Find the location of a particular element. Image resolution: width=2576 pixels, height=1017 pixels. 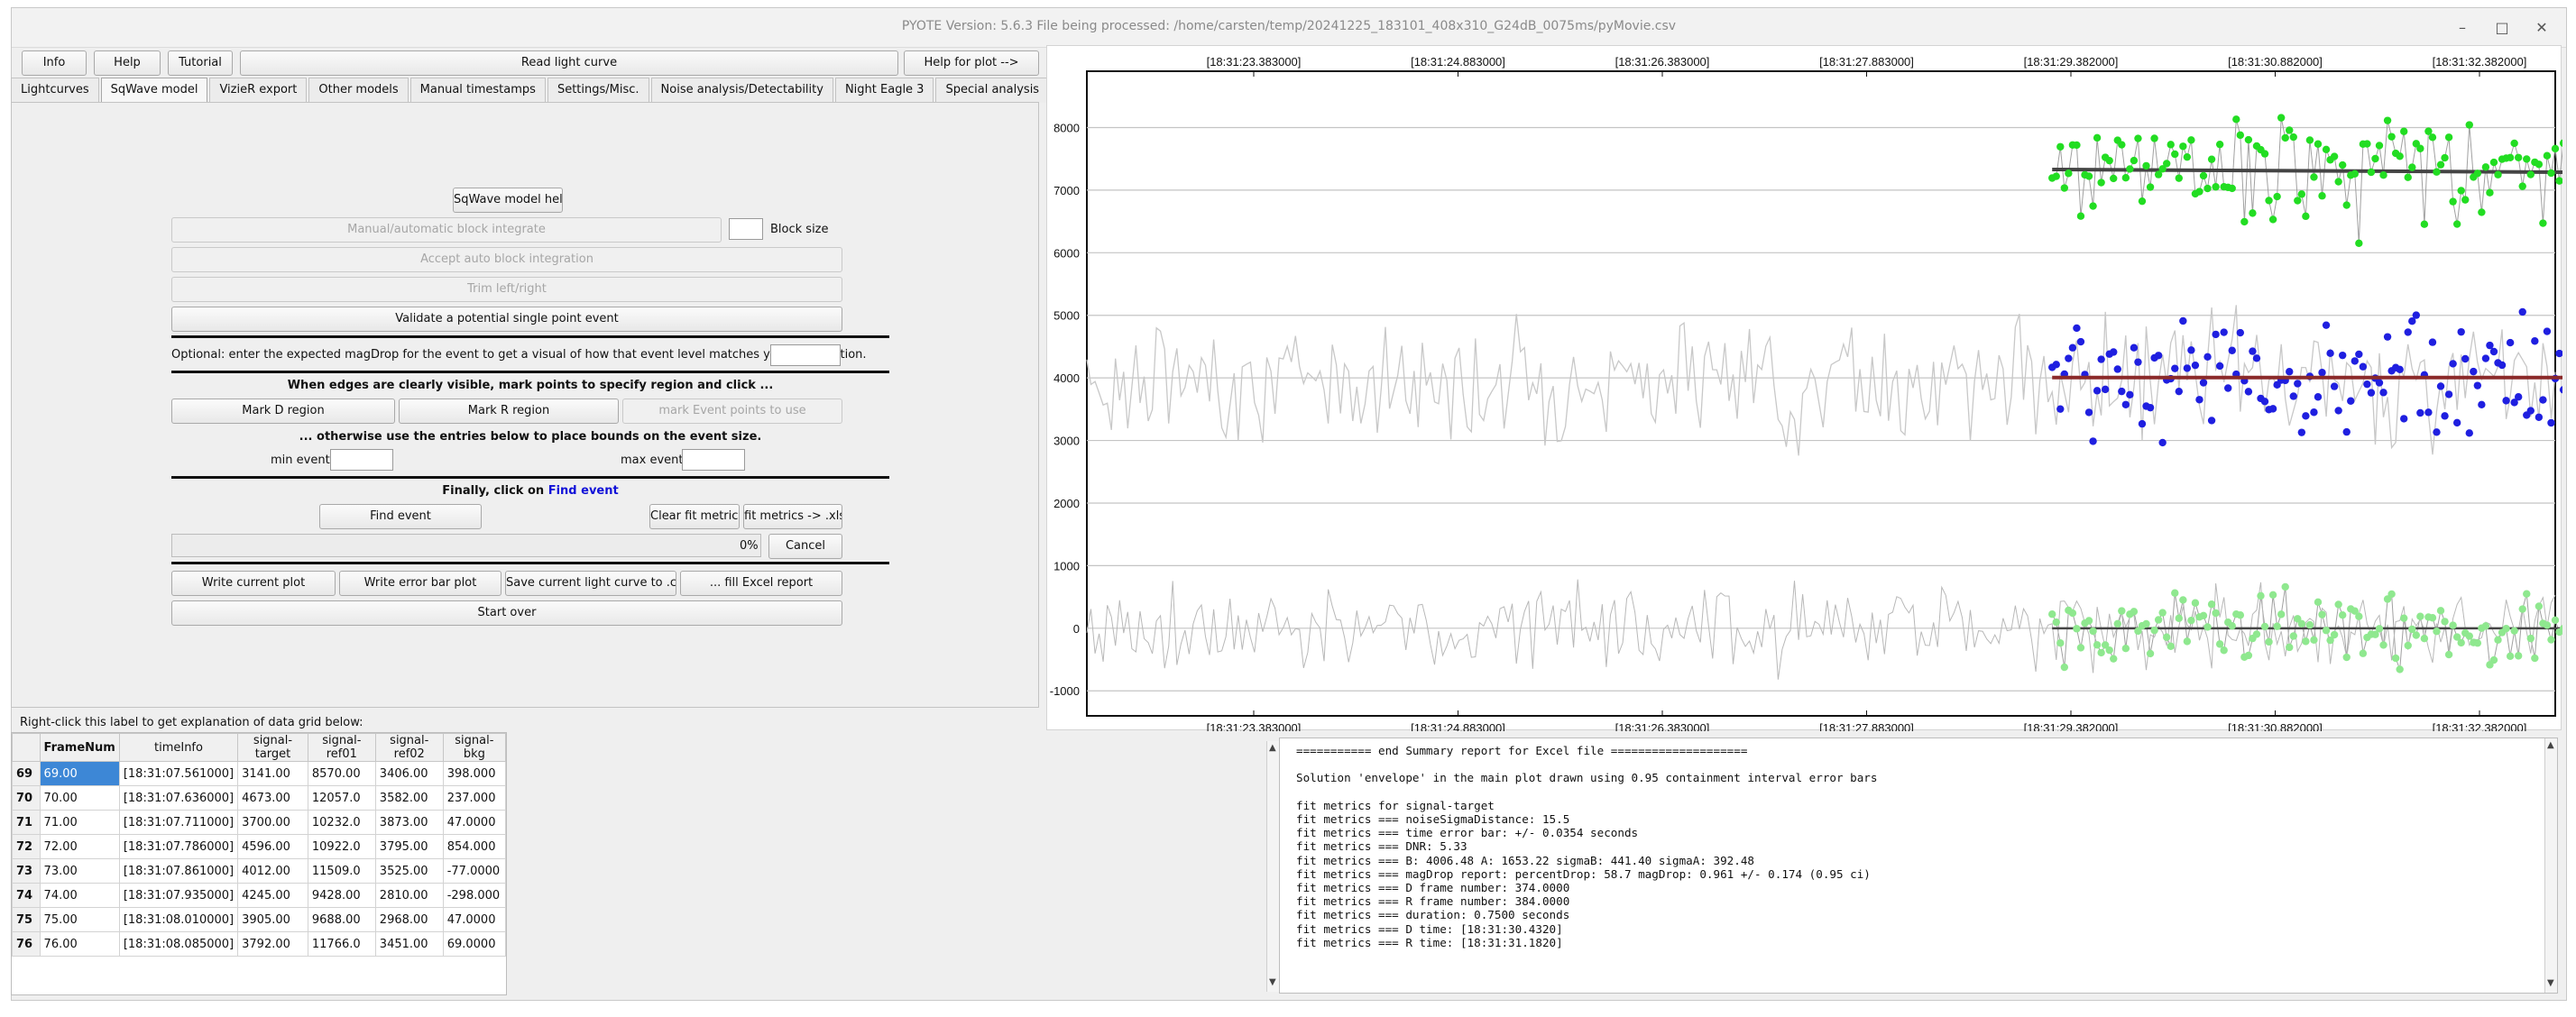

row-header: 73 is located at coordinates (26, 871).